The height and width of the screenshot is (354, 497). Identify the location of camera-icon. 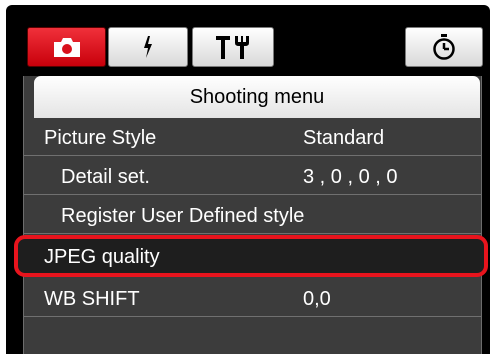
(67, 47).